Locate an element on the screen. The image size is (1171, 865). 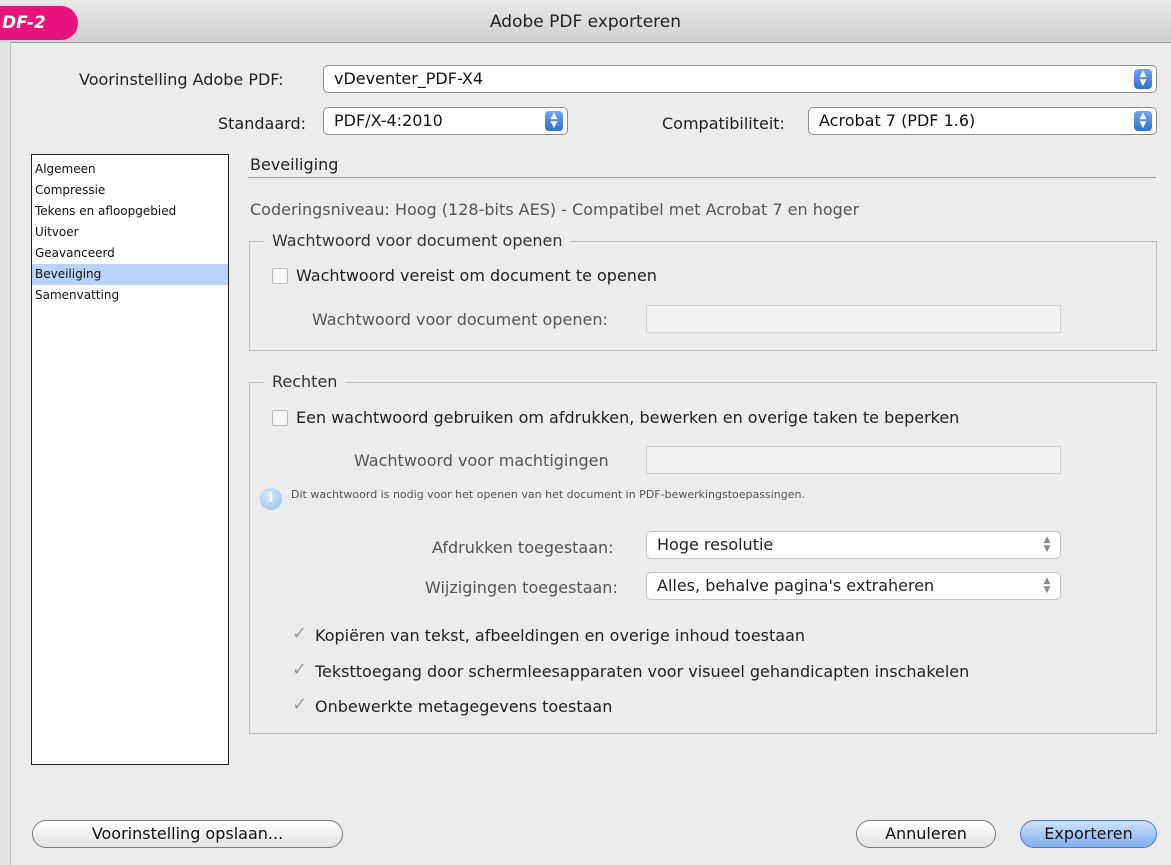
sidebar-item-algemeen: Algemeen is located at coordinates (130, 169).